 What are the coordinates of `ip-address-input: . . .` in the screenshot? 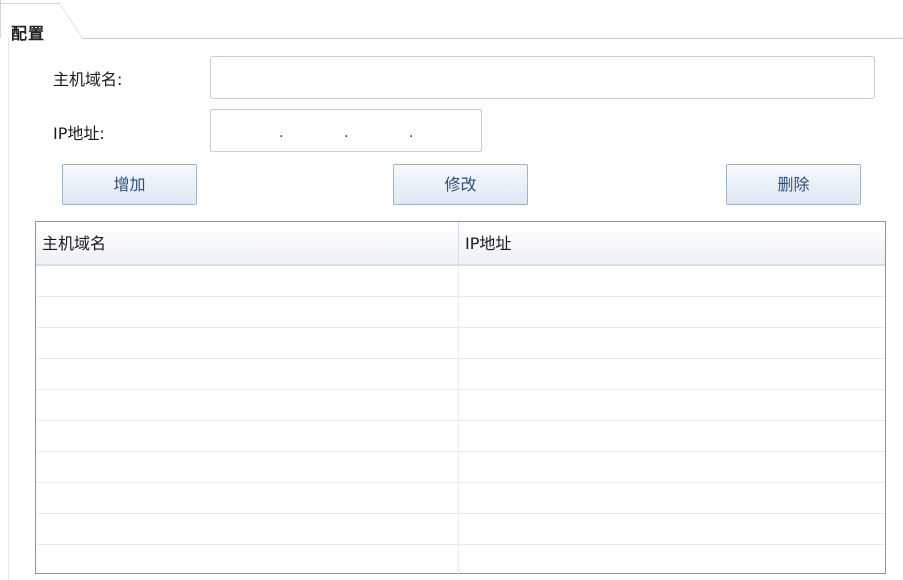 It's located at (346, 130).